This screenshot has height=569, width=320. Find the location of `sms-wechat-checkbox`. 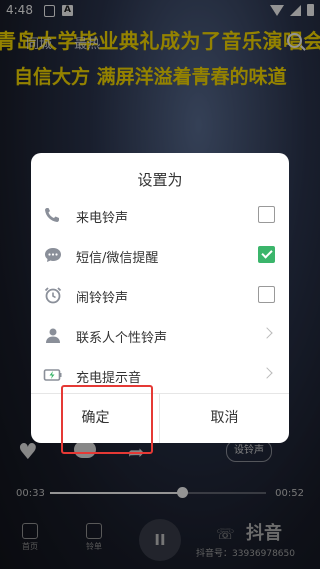

sms-wechat-checkbox is located at coordinates (266, 254).